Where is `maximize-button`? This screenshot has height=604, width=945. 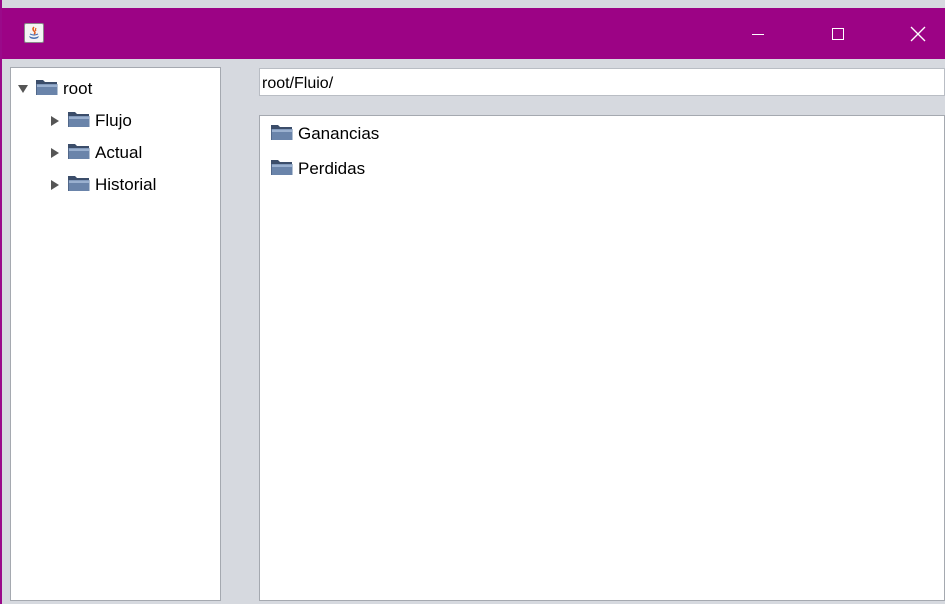
maximize-button is located at coordinates (838, 33).